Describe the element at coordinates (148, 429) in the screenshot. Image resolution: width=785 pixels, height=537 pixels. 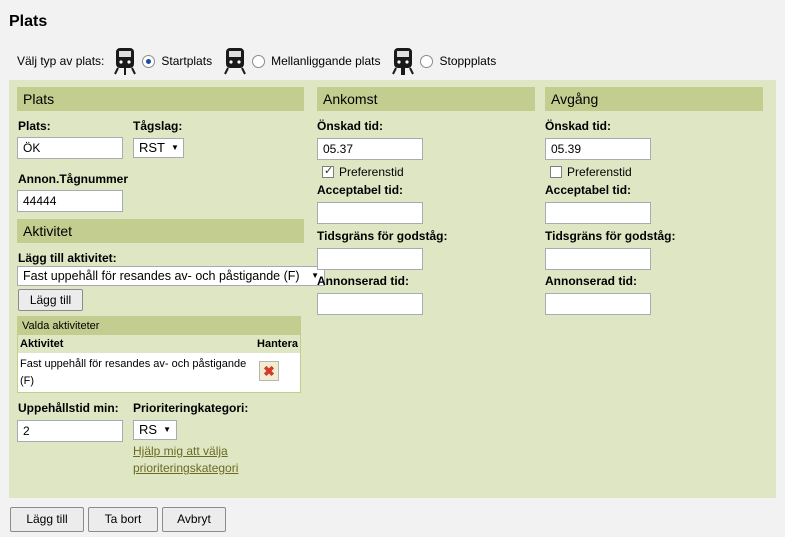
I see `prio-select-value: RS` at that location.